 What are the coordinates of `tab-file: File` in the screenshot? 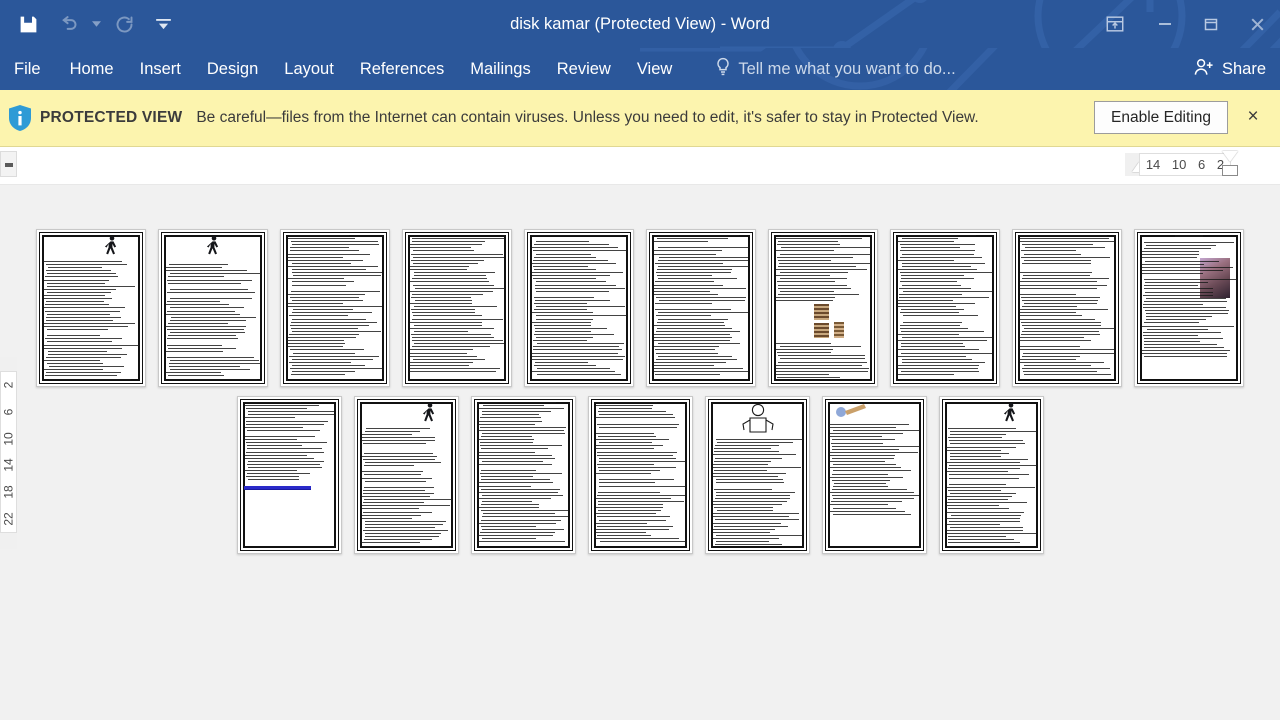 It's located at (28, 69).